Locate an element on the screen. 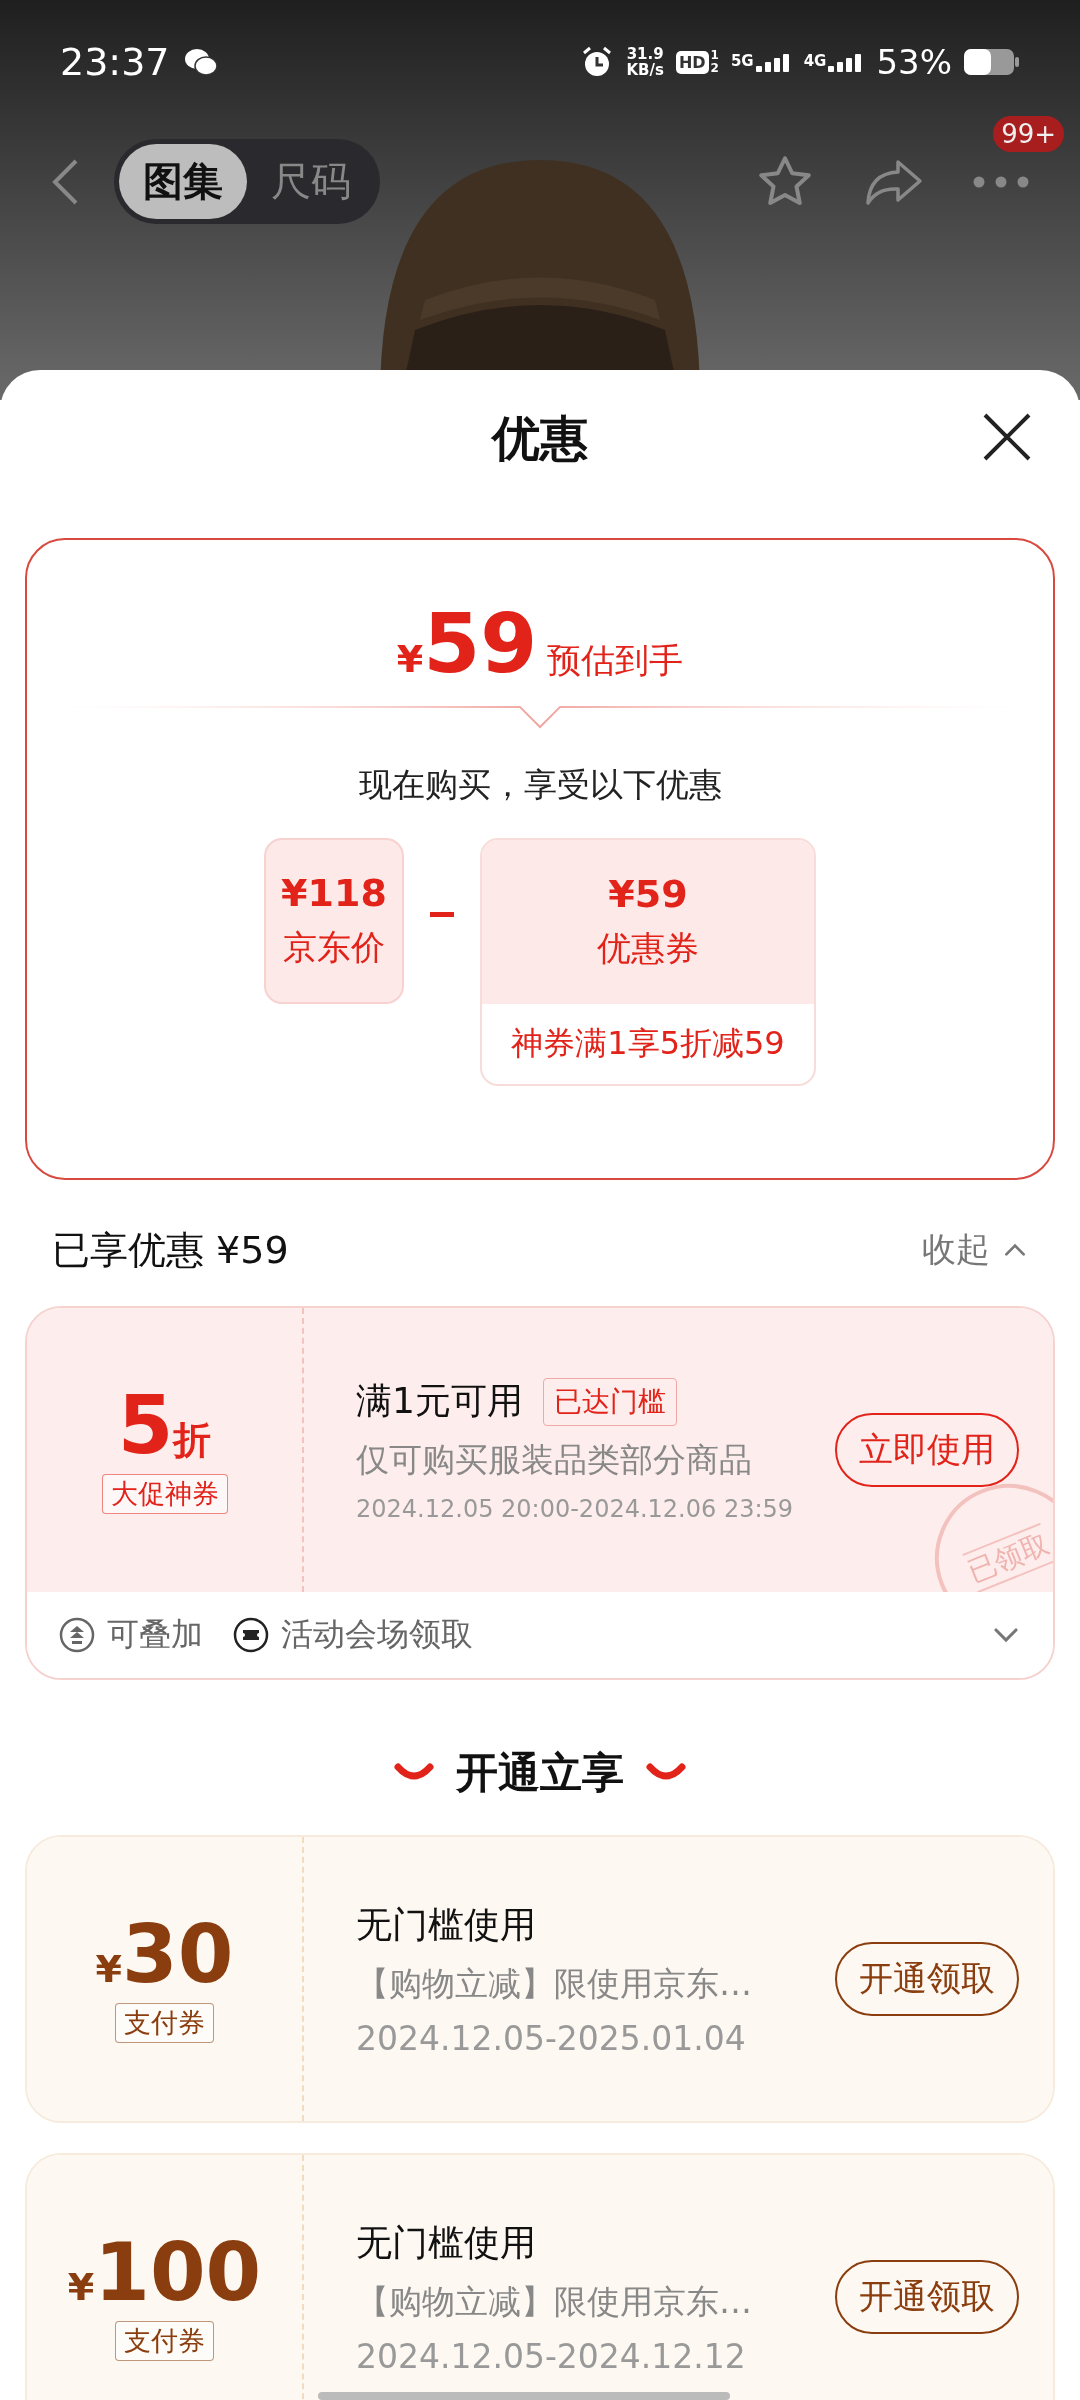 The width and height of the screenshot is (1080, 2400). network-label: 4G is located at coordinates (815, 61).